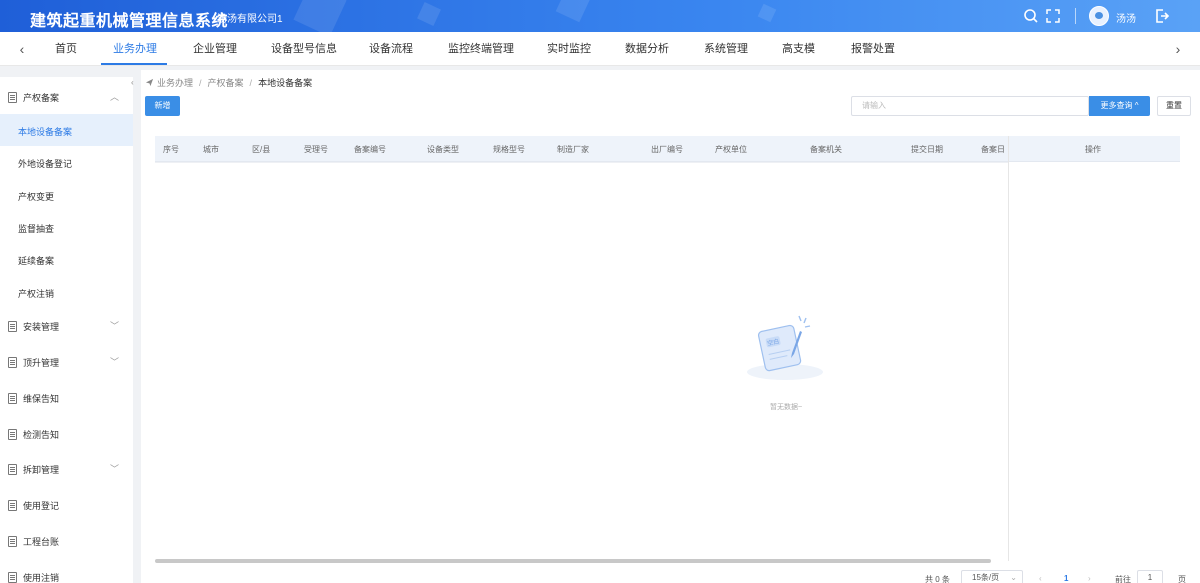 The height and width of the screenshot is (583, 1200). What do you see at coordinates (1162, 16) in the screenshot?
I see `logout-icon` at bounding box center [1162, 16].